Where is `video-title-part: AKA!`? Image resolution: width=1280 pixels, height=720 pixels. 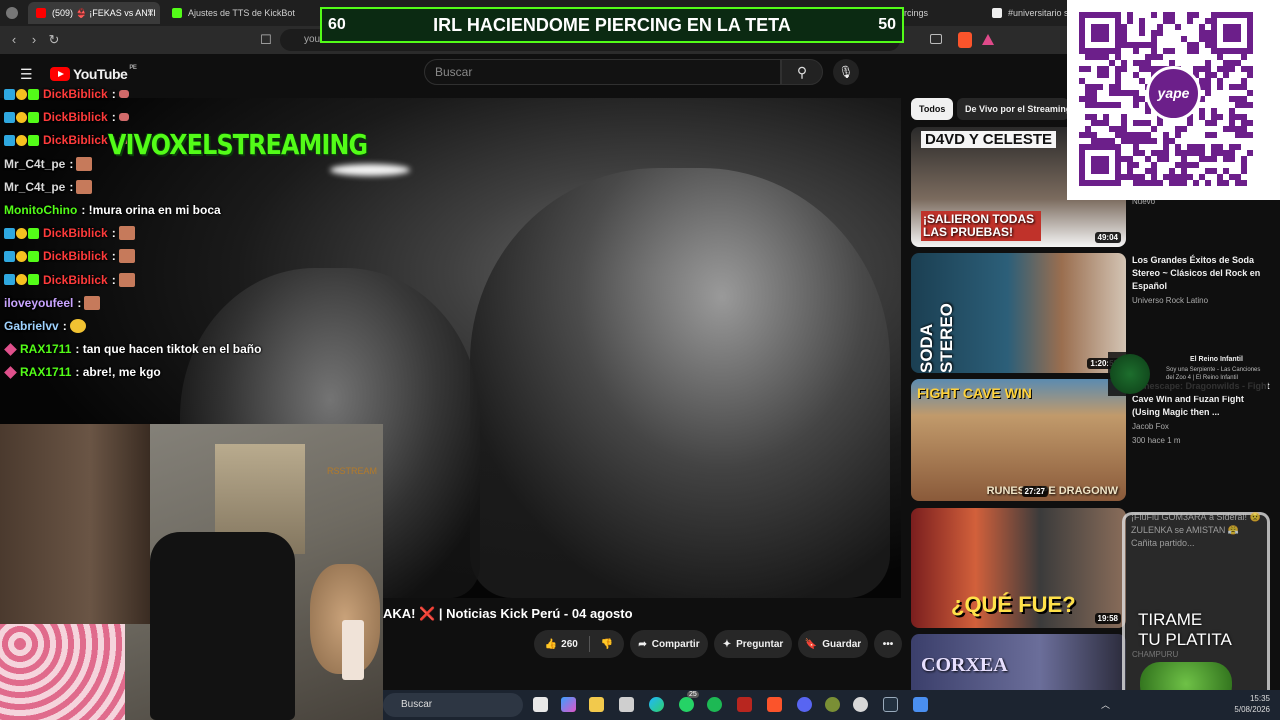 video-title-part: AKA! is located at coordinates (401, 613).